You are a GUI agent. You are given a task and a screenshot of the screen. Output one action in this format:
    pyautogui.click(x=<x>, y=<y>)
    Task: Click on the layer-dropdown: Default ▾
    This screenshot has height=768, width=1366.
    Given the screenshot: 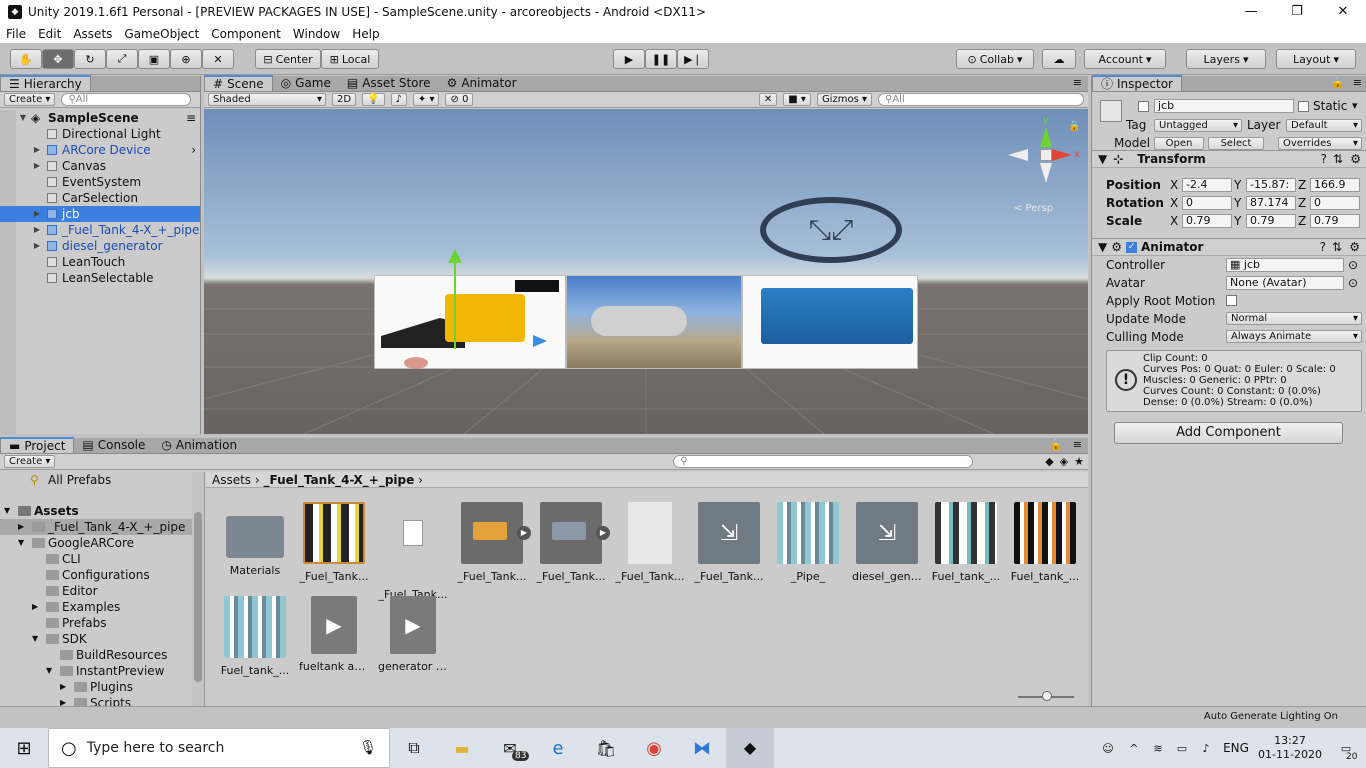 What is the action you would take?
    pyautogui.click(x=1324, y=125)
    